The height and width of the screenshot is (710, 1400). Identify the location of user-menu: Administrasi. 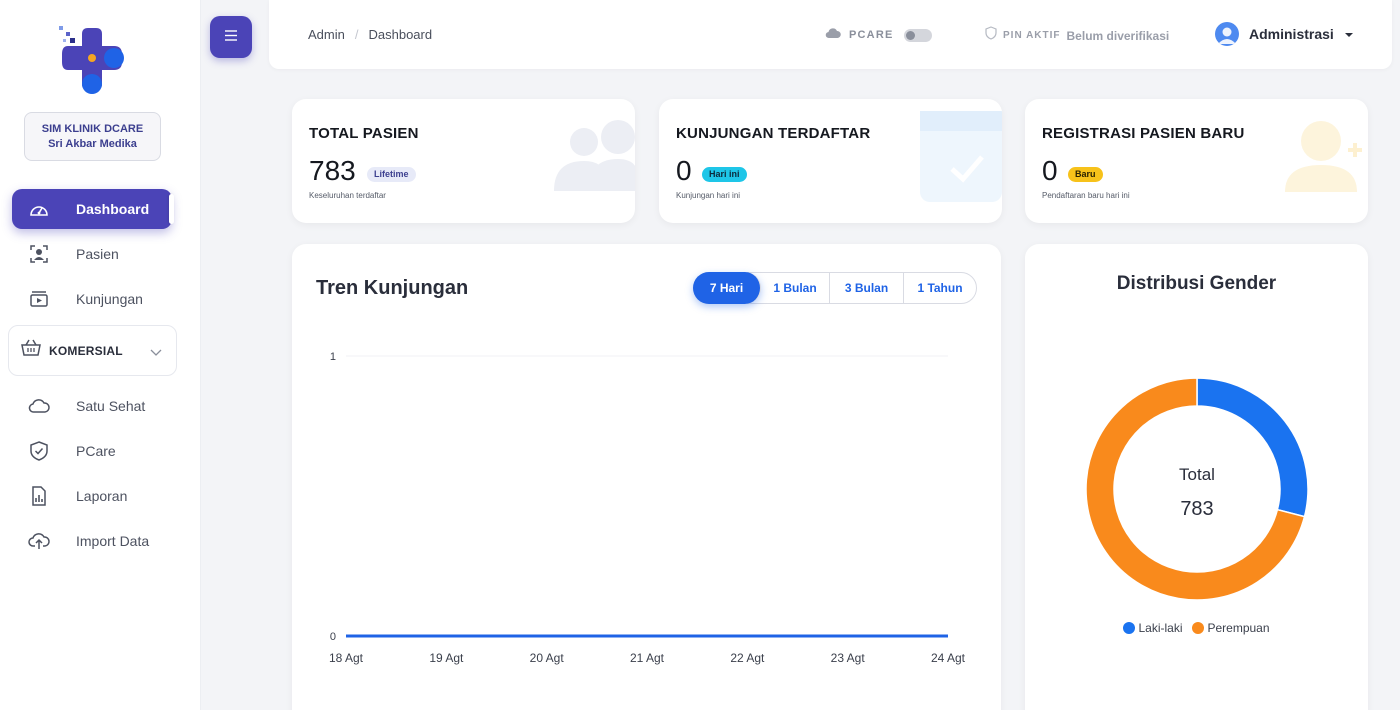
(1284, 34).